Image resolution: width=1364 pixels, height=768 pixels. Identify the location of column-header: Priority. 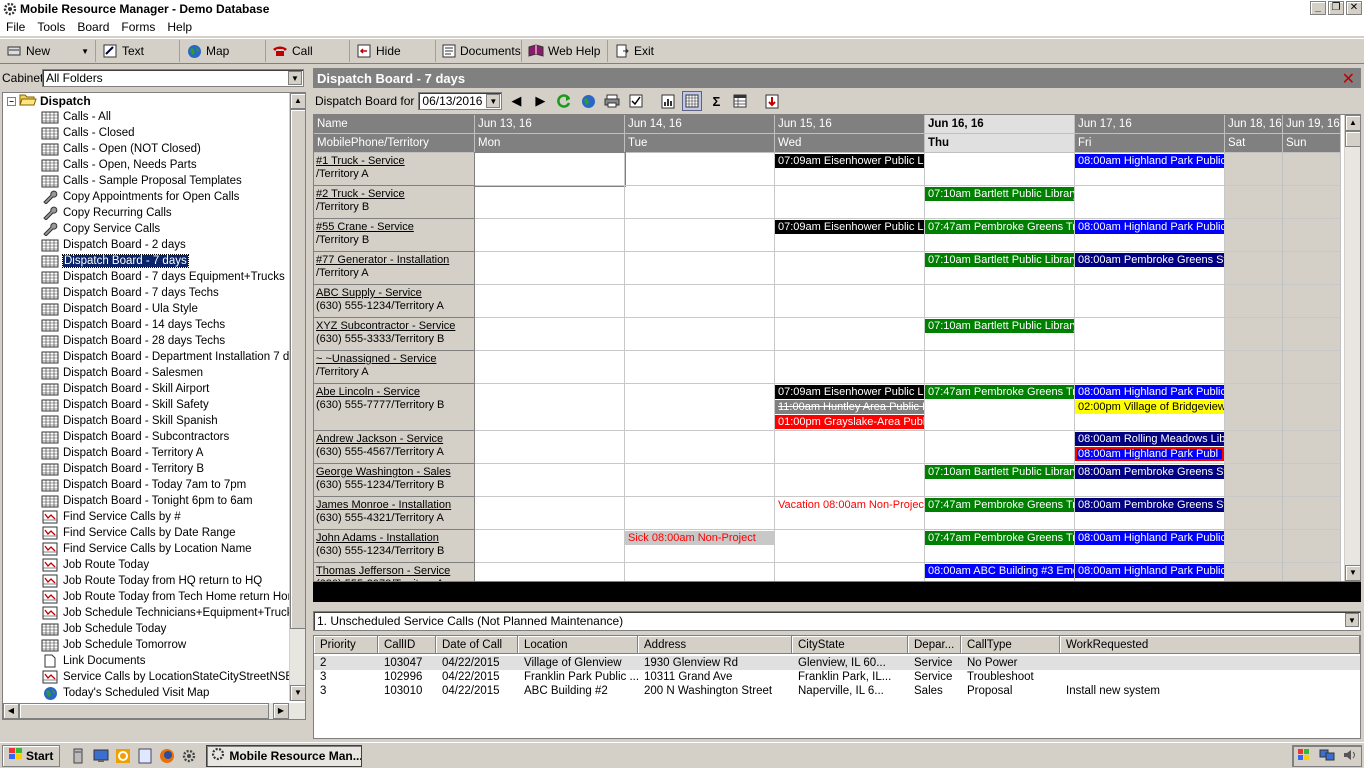
(346, 645).